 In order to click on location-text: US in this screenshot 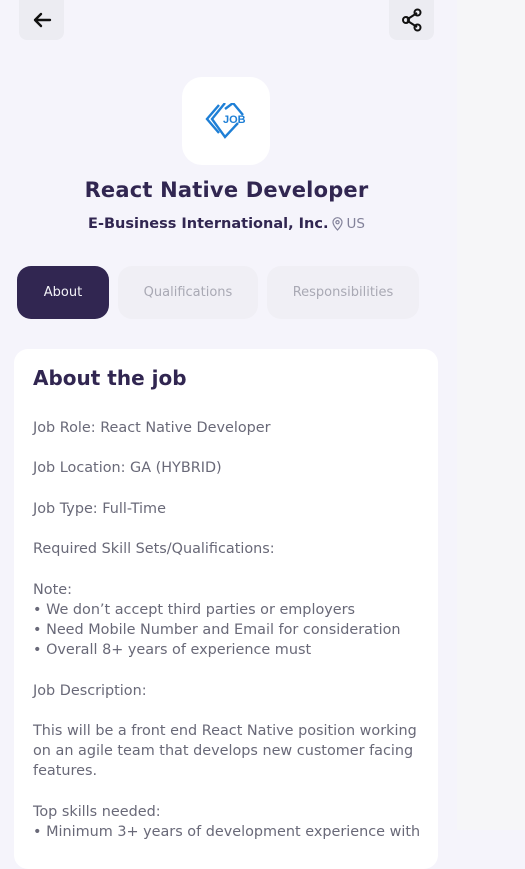, I will do `click(355, 224)`.